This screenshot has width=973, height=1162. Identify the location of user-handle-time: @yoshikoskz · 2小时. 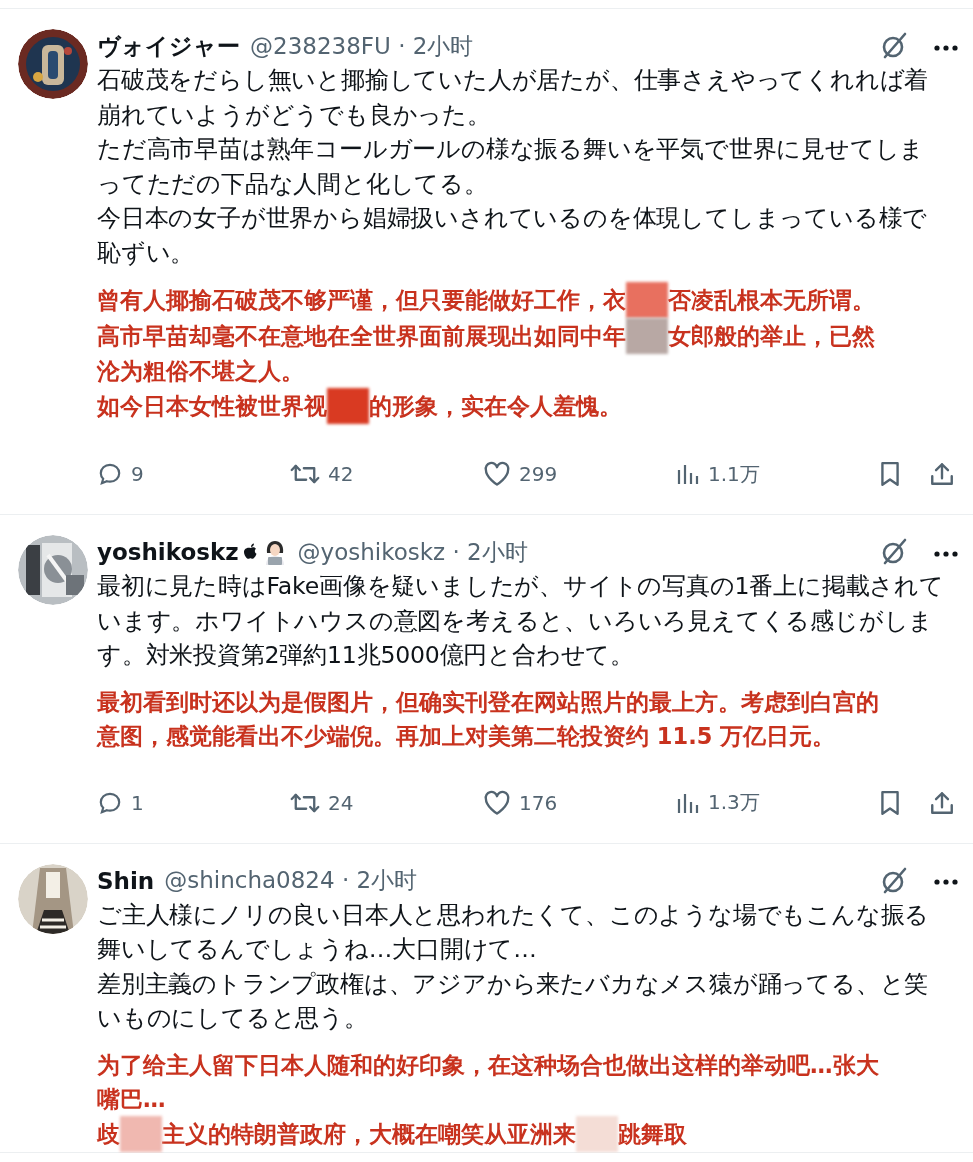
(412, 552).